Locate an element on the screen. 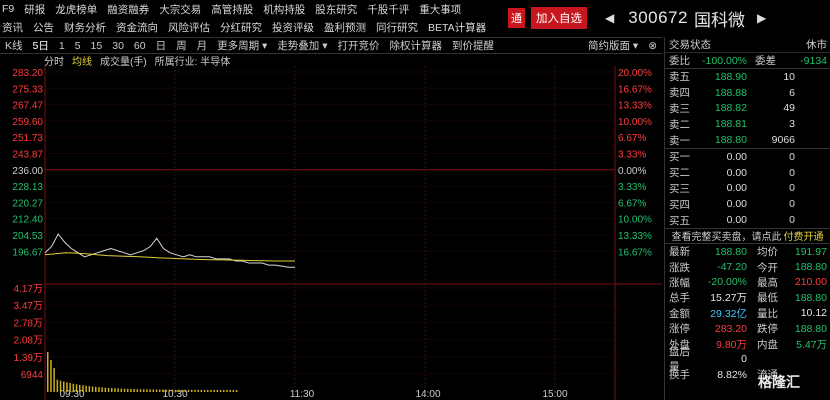 The height and width of the screenshot is (400, 830). toolbar-item: 走势叠加 ▾ is located at coordinates (302, 45).